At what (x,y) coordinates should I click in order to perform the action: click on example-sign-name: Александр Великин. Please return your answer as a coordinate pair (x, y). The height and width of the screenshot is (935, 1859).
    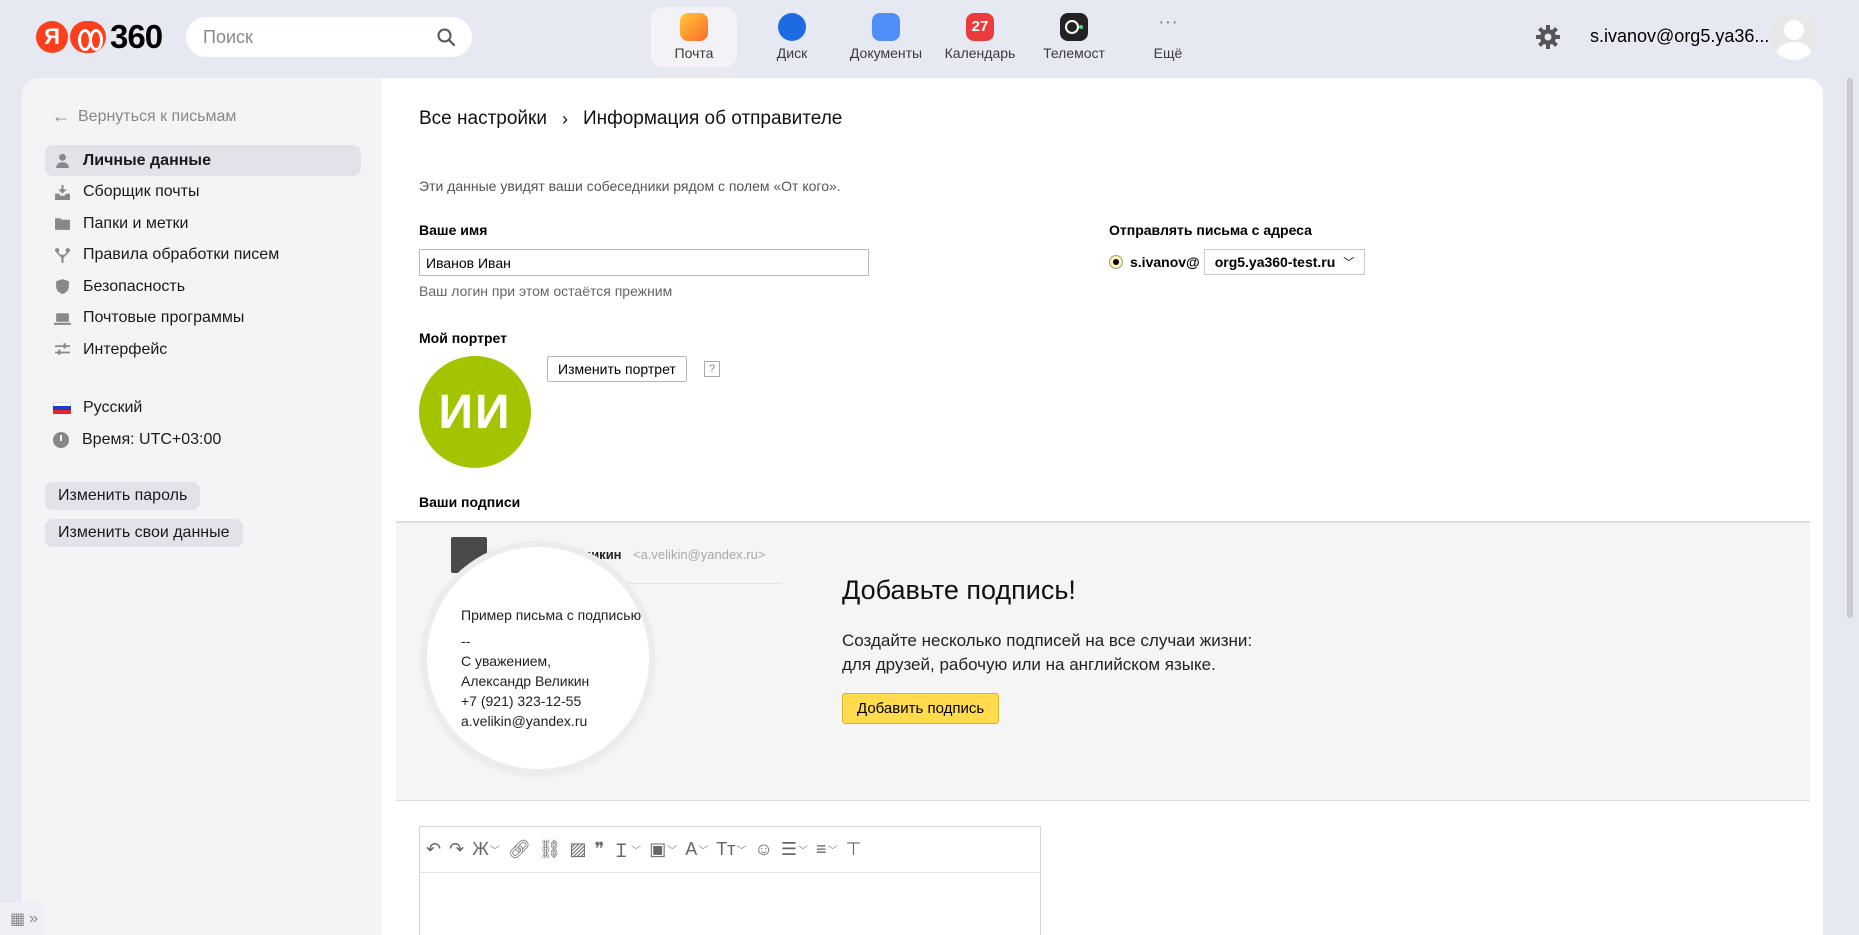
    Looking at the image, I should click on (525, 681).